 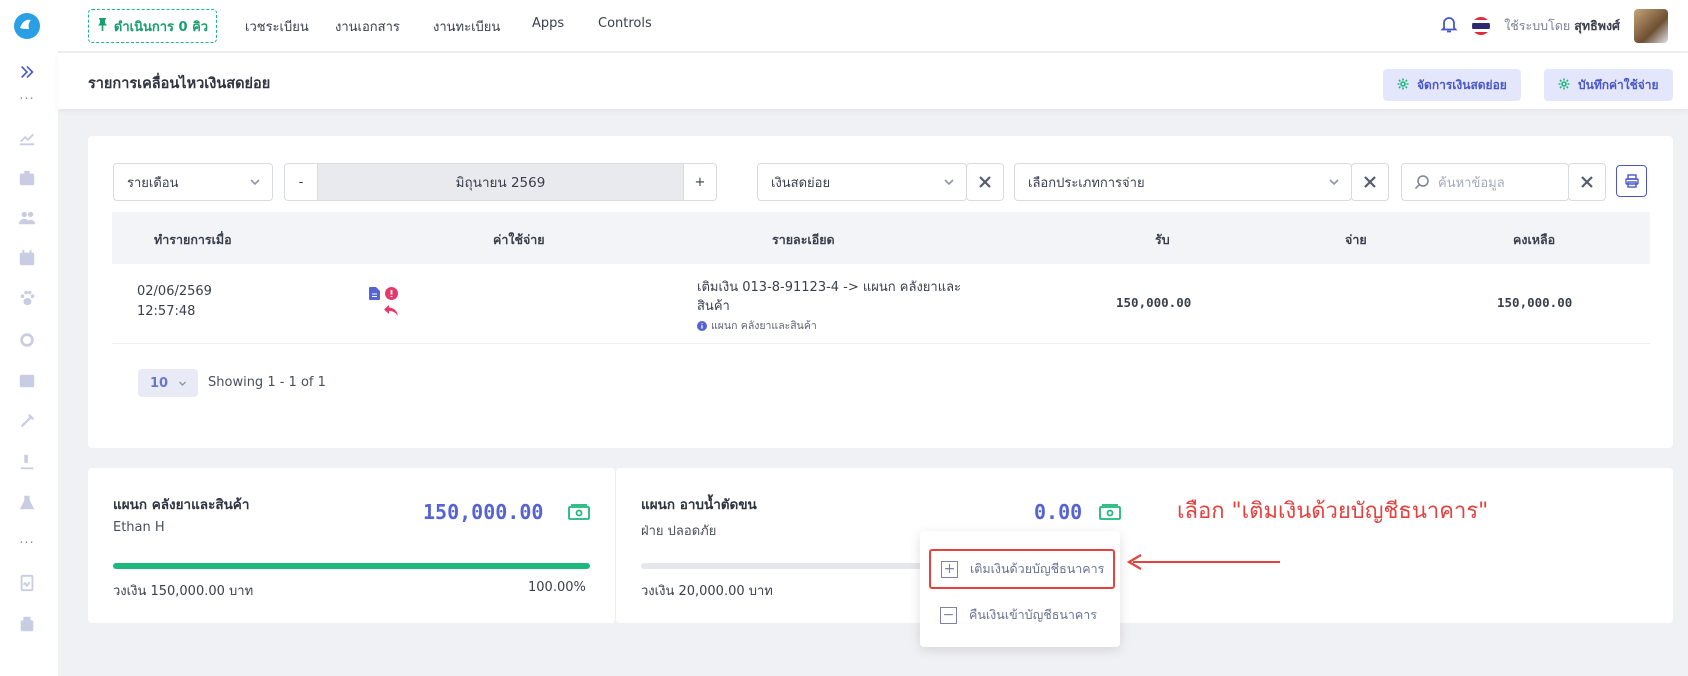 What do you see at coordinates (1535, 302) in the screenshot?
I see `row-balance: 150,000.00` at bounding box center [1535, 302].